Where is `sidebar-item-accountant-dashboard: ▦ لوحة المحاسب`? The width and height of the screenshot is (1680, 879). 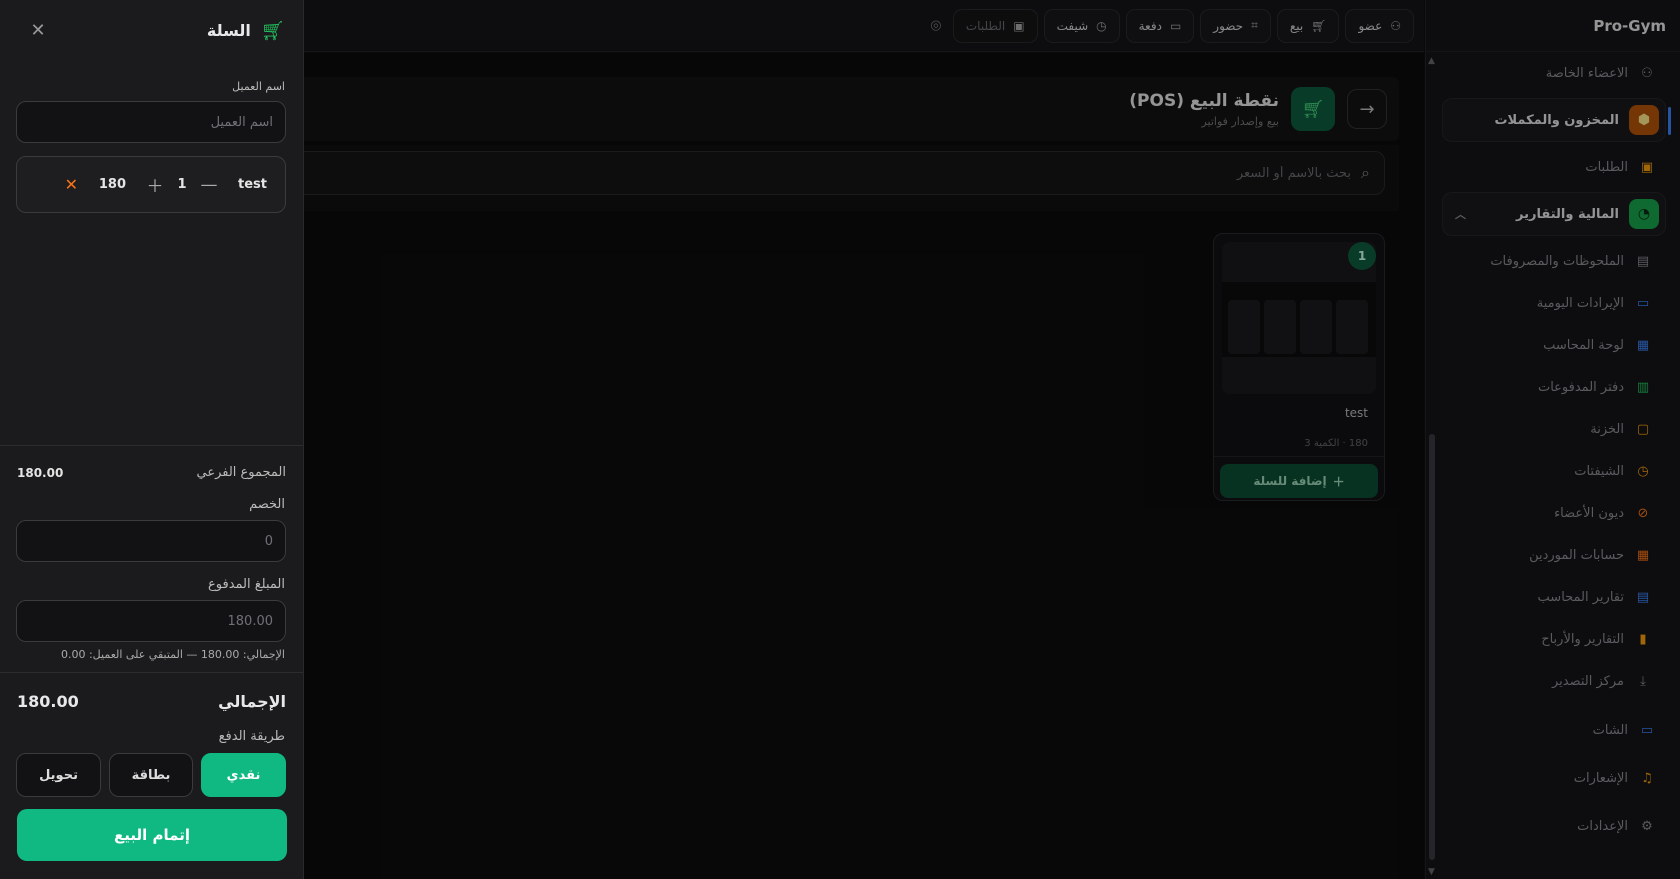
sidebar-item-accountant-dashboard: ▦ لوحة المحاسب is located at coordinates (1554, 345).